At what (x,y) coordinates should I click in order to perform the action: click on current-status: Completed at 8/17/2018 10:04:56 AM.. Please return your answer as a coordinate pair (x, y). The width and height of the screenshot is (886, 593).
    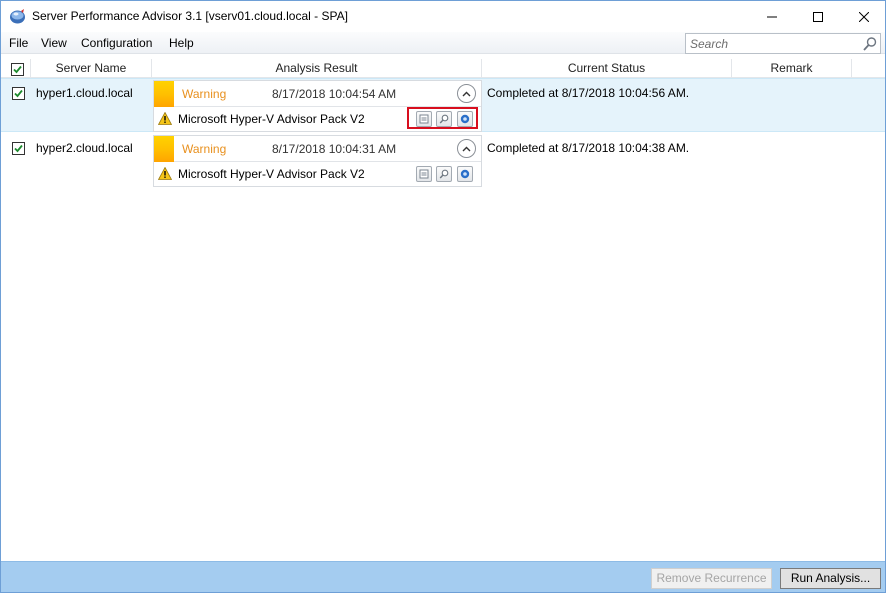
    Looking at the image, I should click on (588, 93).